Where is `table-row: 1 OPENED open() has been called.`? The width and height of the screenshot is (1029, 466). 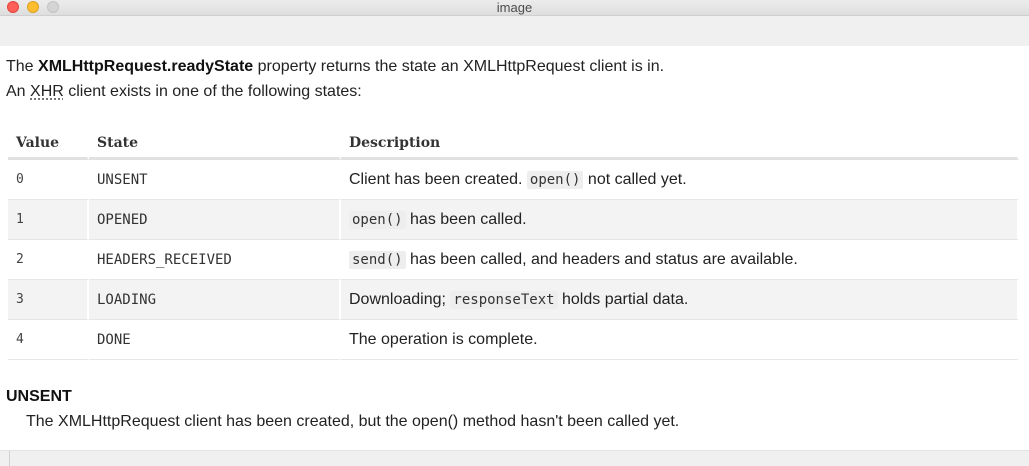 table-row: 1 OPENED open() has been called. is located at coordinates (513, 220).